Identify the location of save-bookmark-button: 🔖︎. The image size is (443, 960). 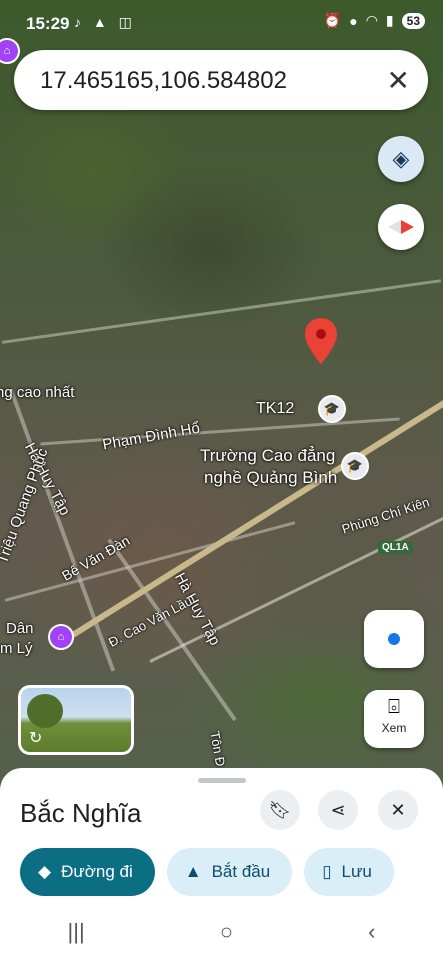
(280, 810).